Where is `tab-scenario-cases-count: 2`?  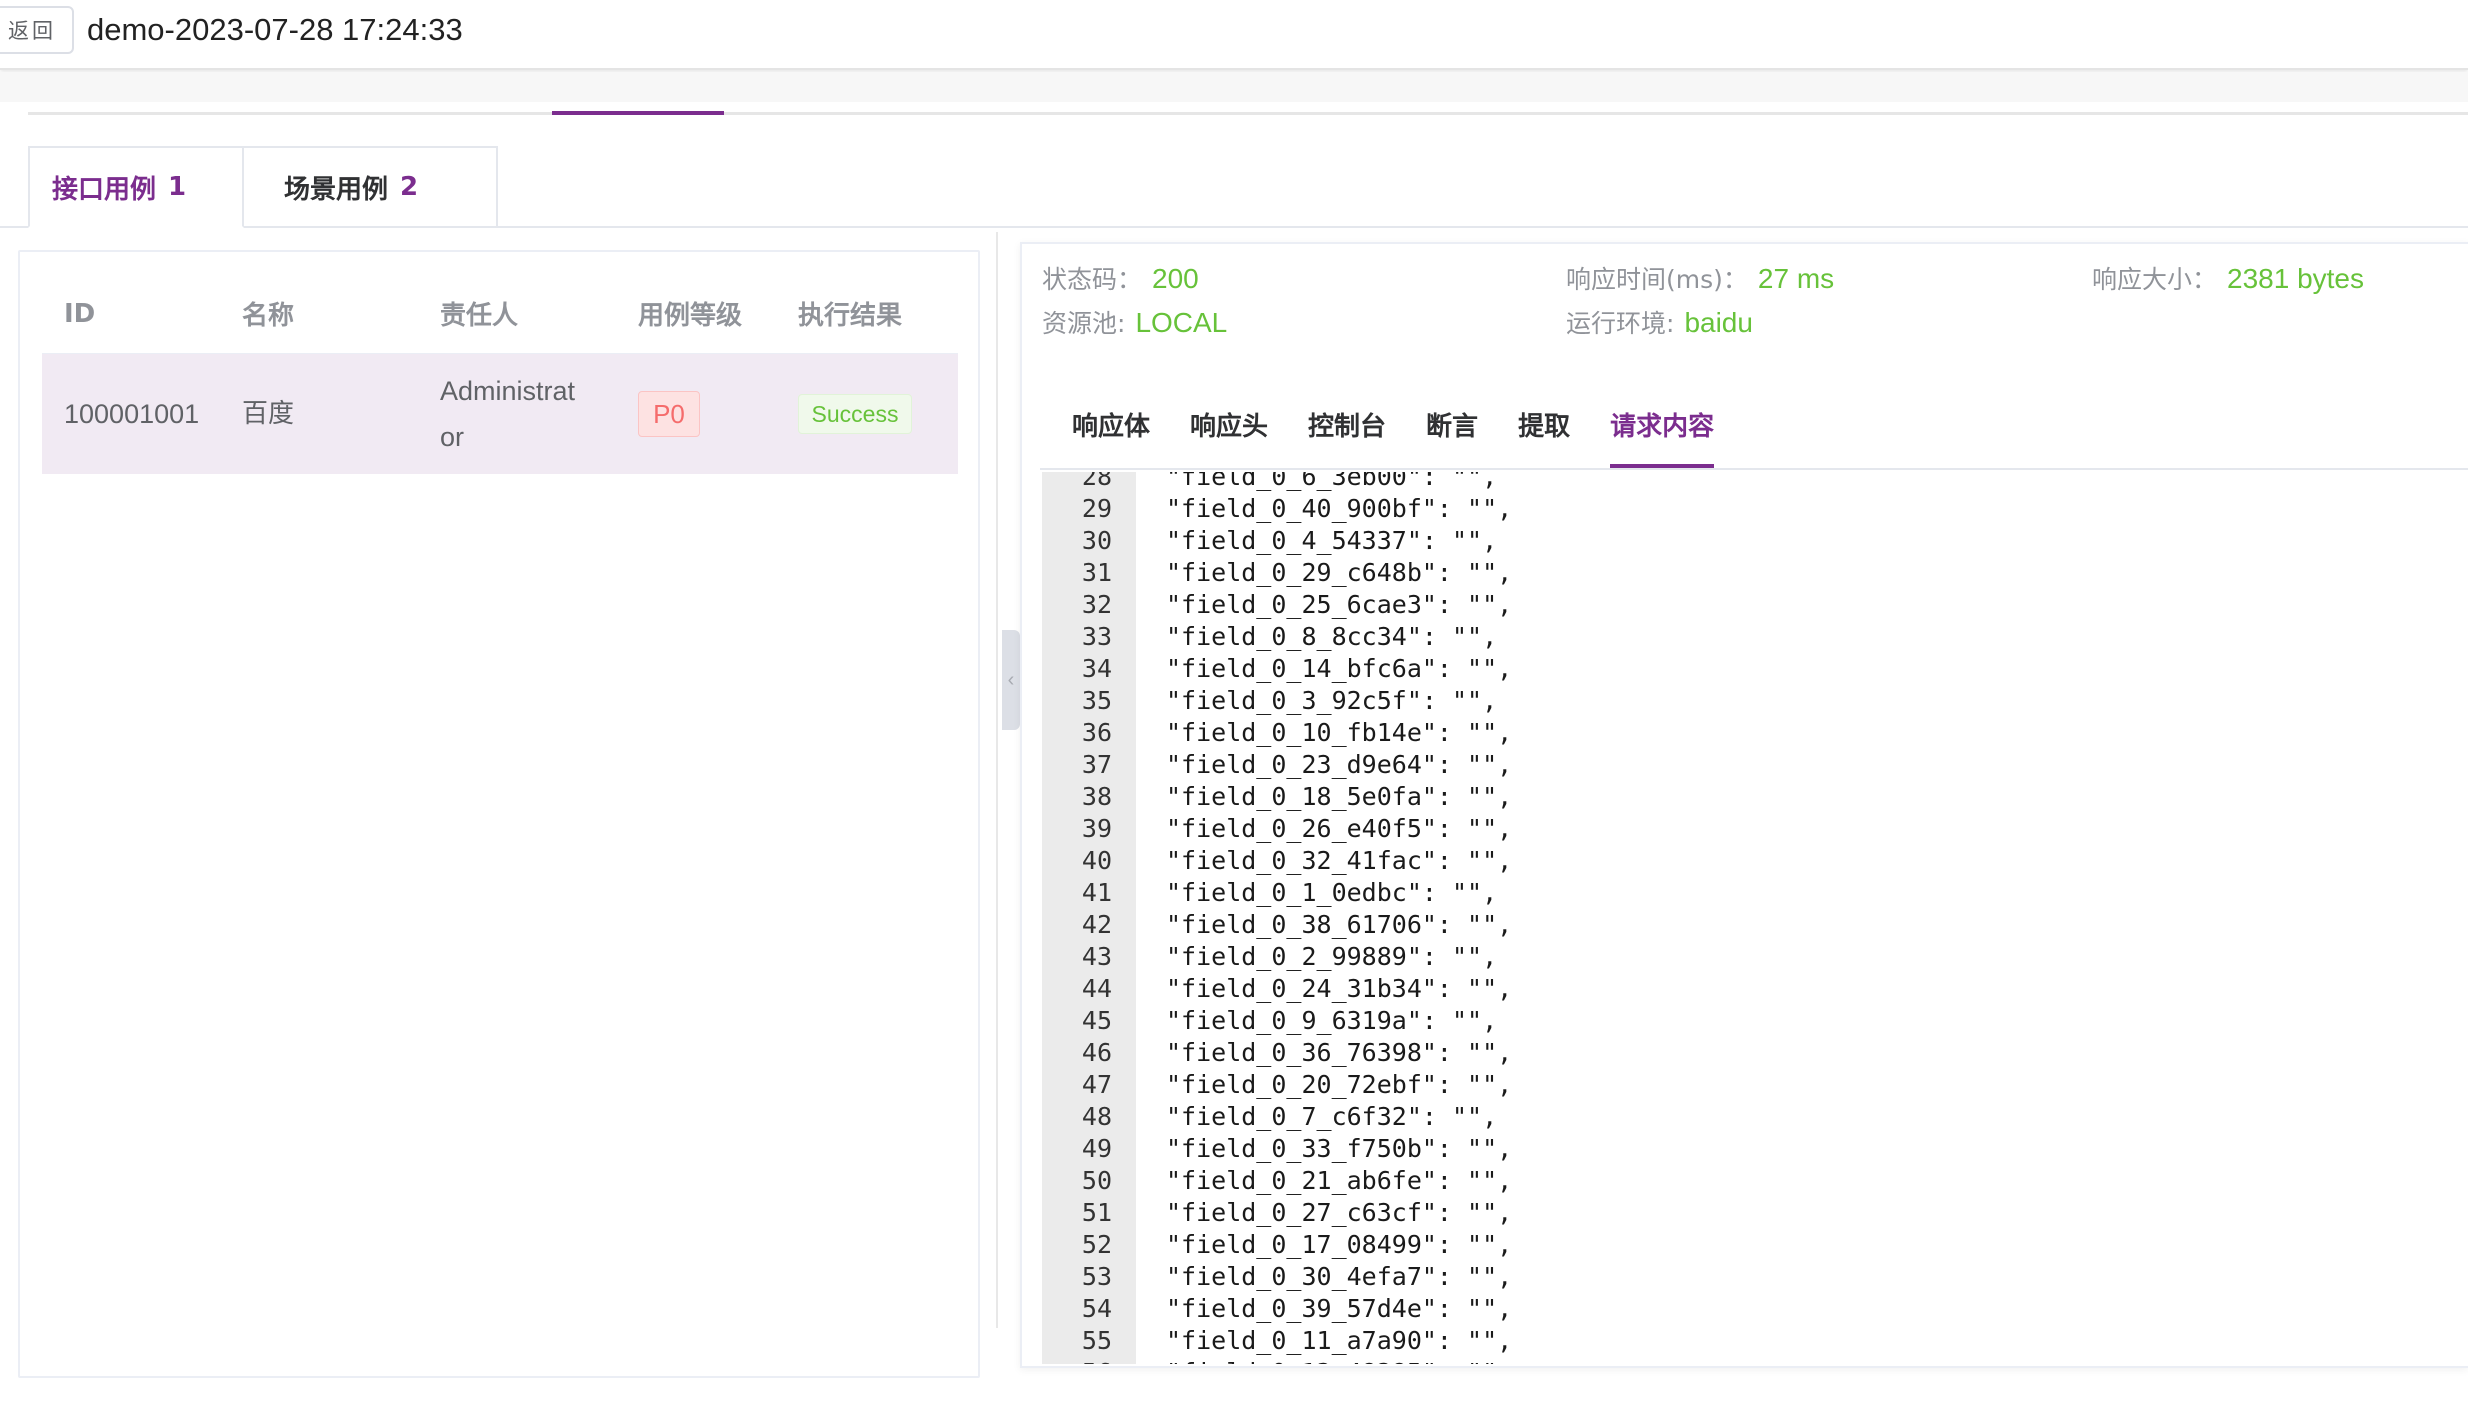
tab-scenario-cases-count: 2 is located at coordinates (409, 187).